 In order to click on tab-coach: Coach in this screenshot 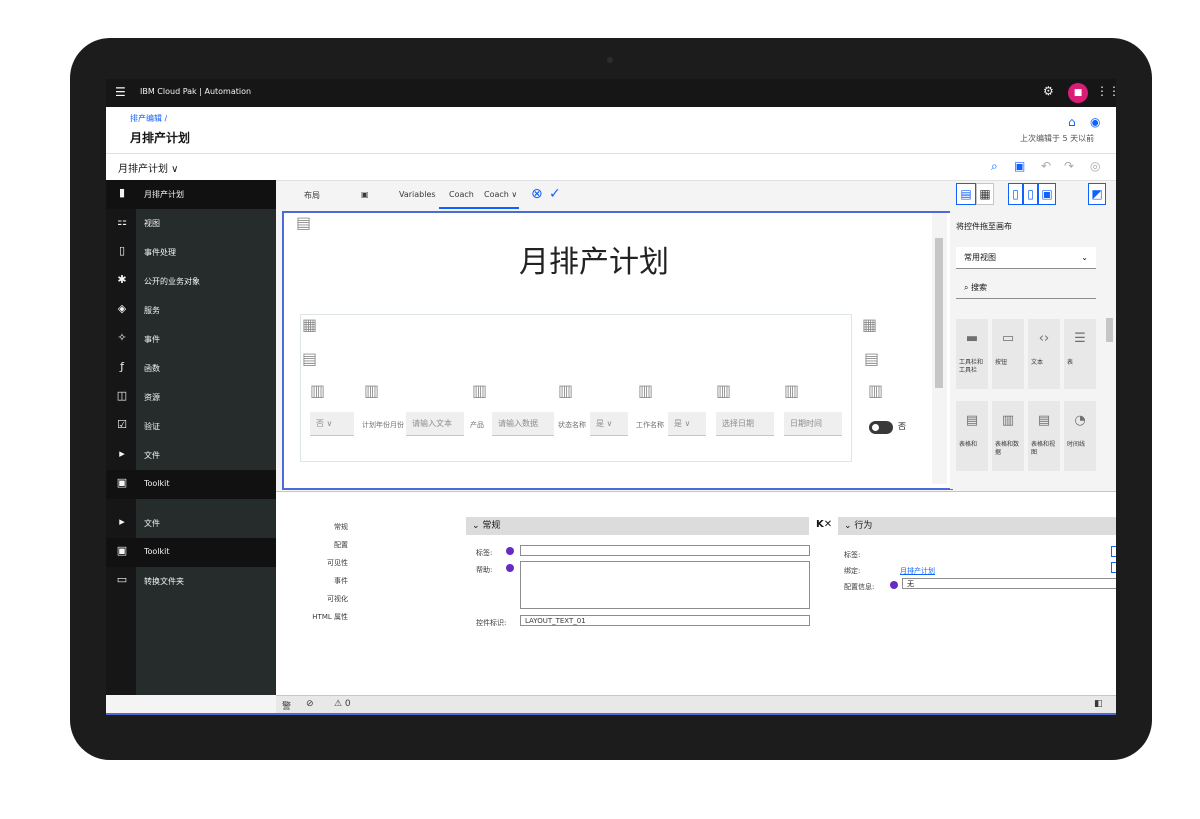, I will do `click(461, 194)`.